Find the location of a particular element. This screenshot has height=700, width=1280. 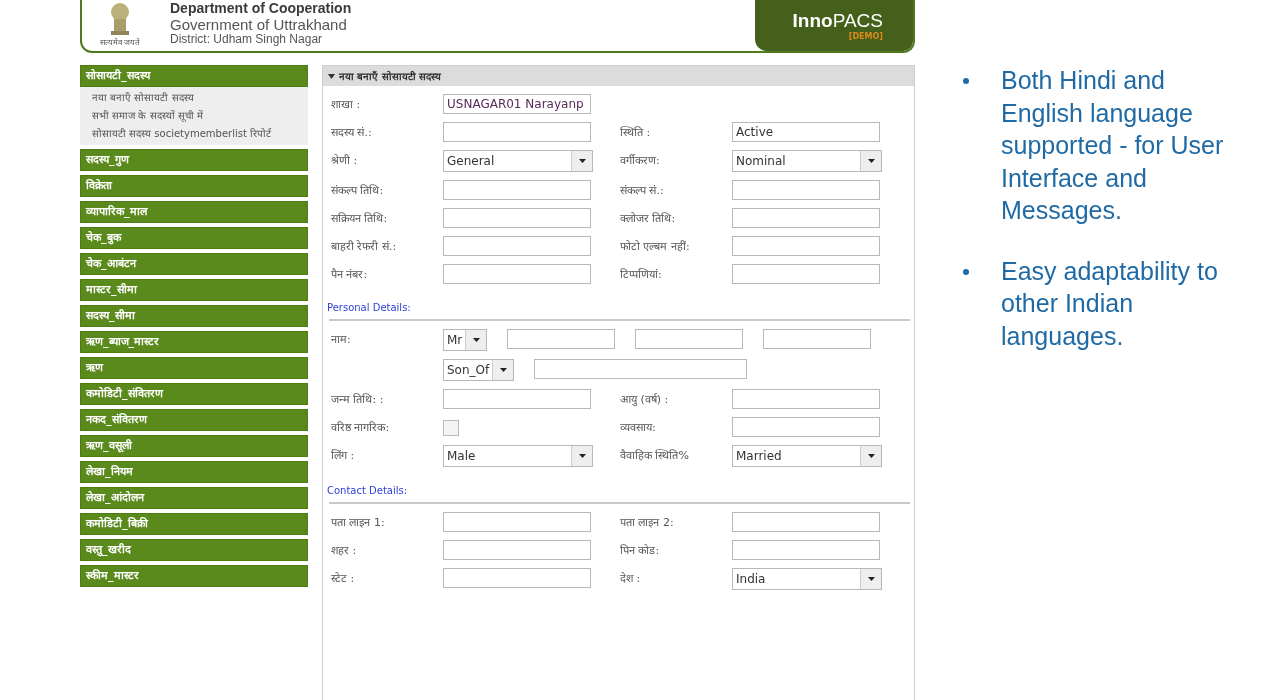

dropdown: Son_Of is located at coordinates (479, 370).